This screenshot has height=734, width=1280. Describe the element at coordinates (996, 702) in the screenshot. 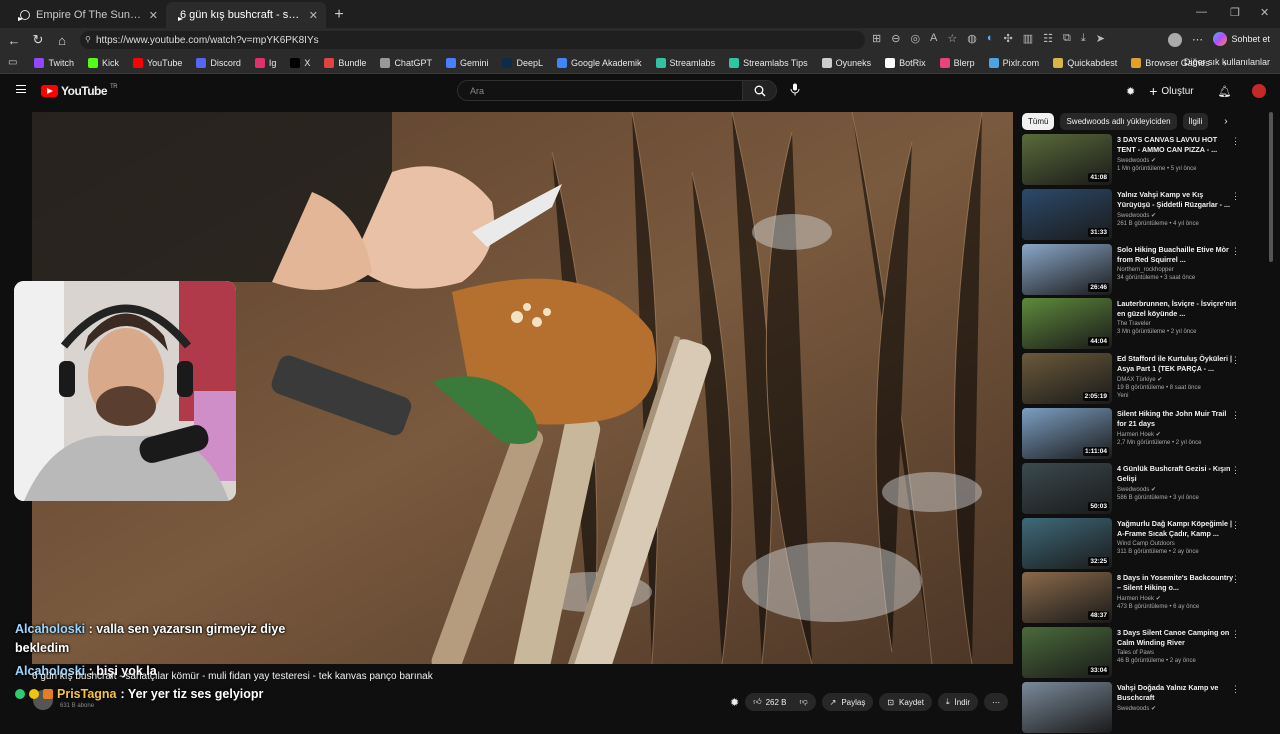

I see `more-actions-button: ⋯` at that location.